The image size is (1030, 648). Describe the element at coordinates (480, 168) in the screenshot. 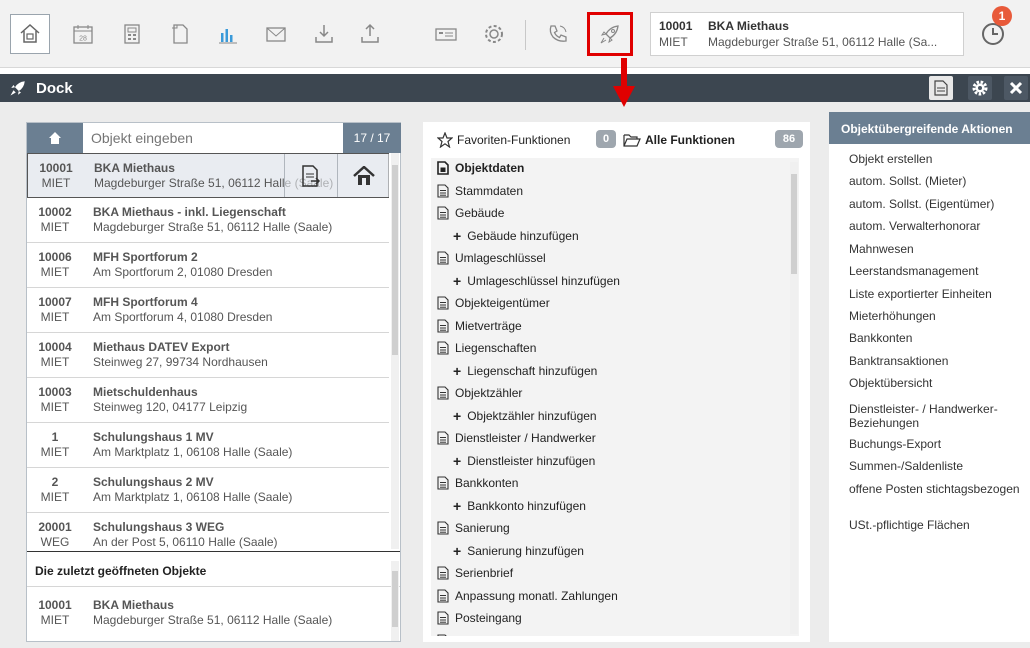

I see `function-group-header: Objektdaten` at that location.